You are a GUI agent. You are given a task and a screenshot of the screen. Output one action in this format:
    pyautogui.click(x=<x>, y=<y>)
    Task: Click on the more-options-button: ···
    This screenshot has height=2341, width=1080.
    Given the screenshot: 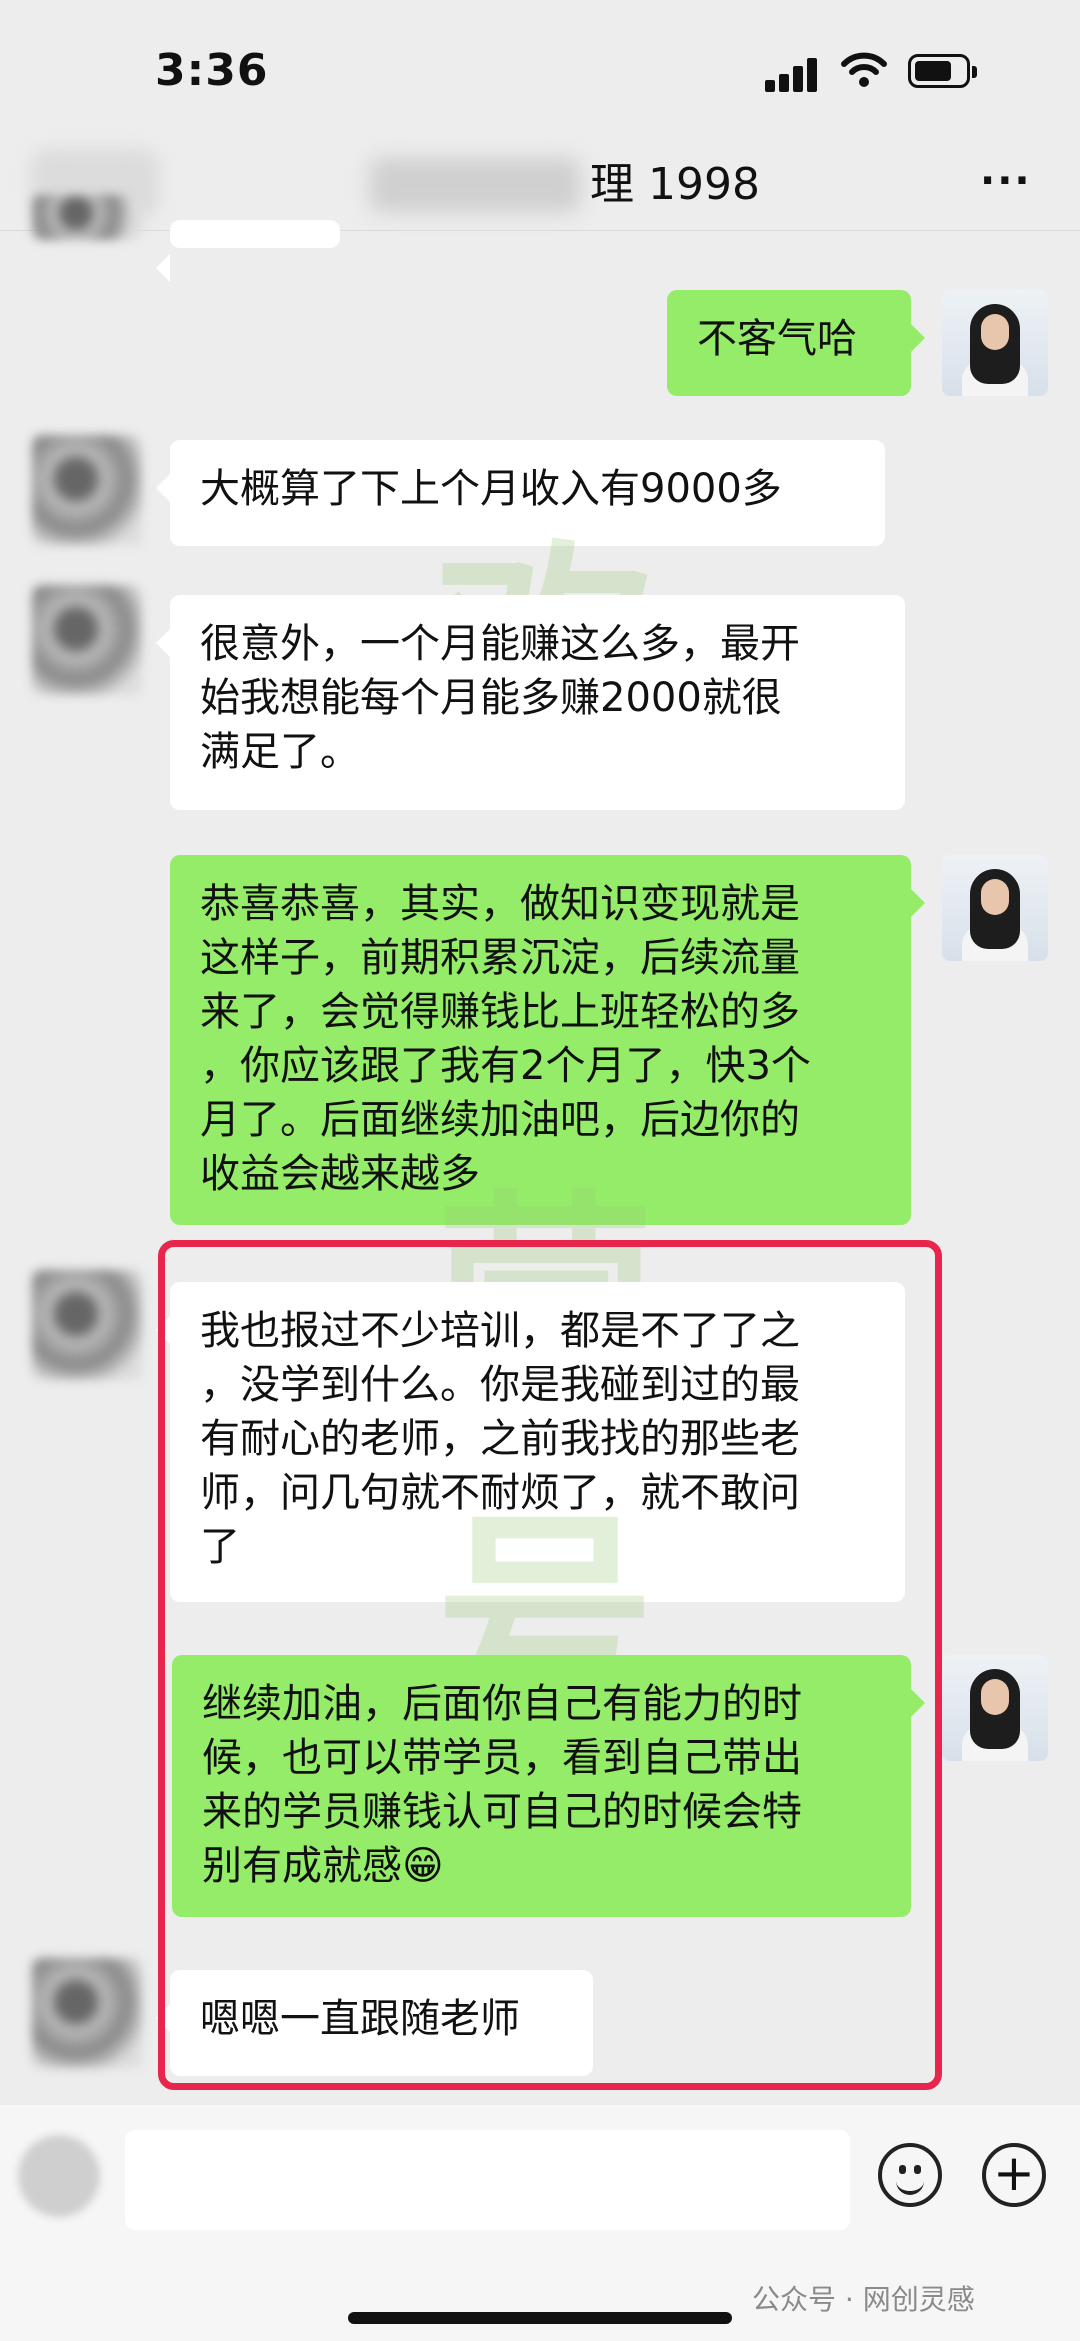 What is the action you would take?
    pyautogui.click(x=1006, y=181)
    